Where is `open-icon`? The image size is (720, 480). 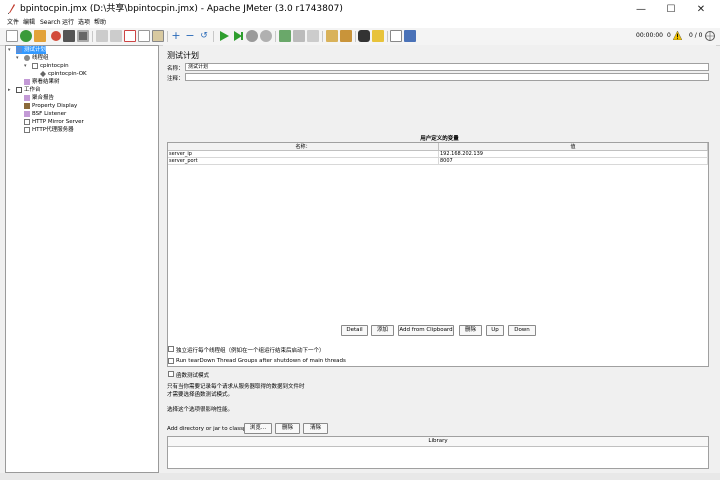
open-icon is located at coordinates (40, 36).